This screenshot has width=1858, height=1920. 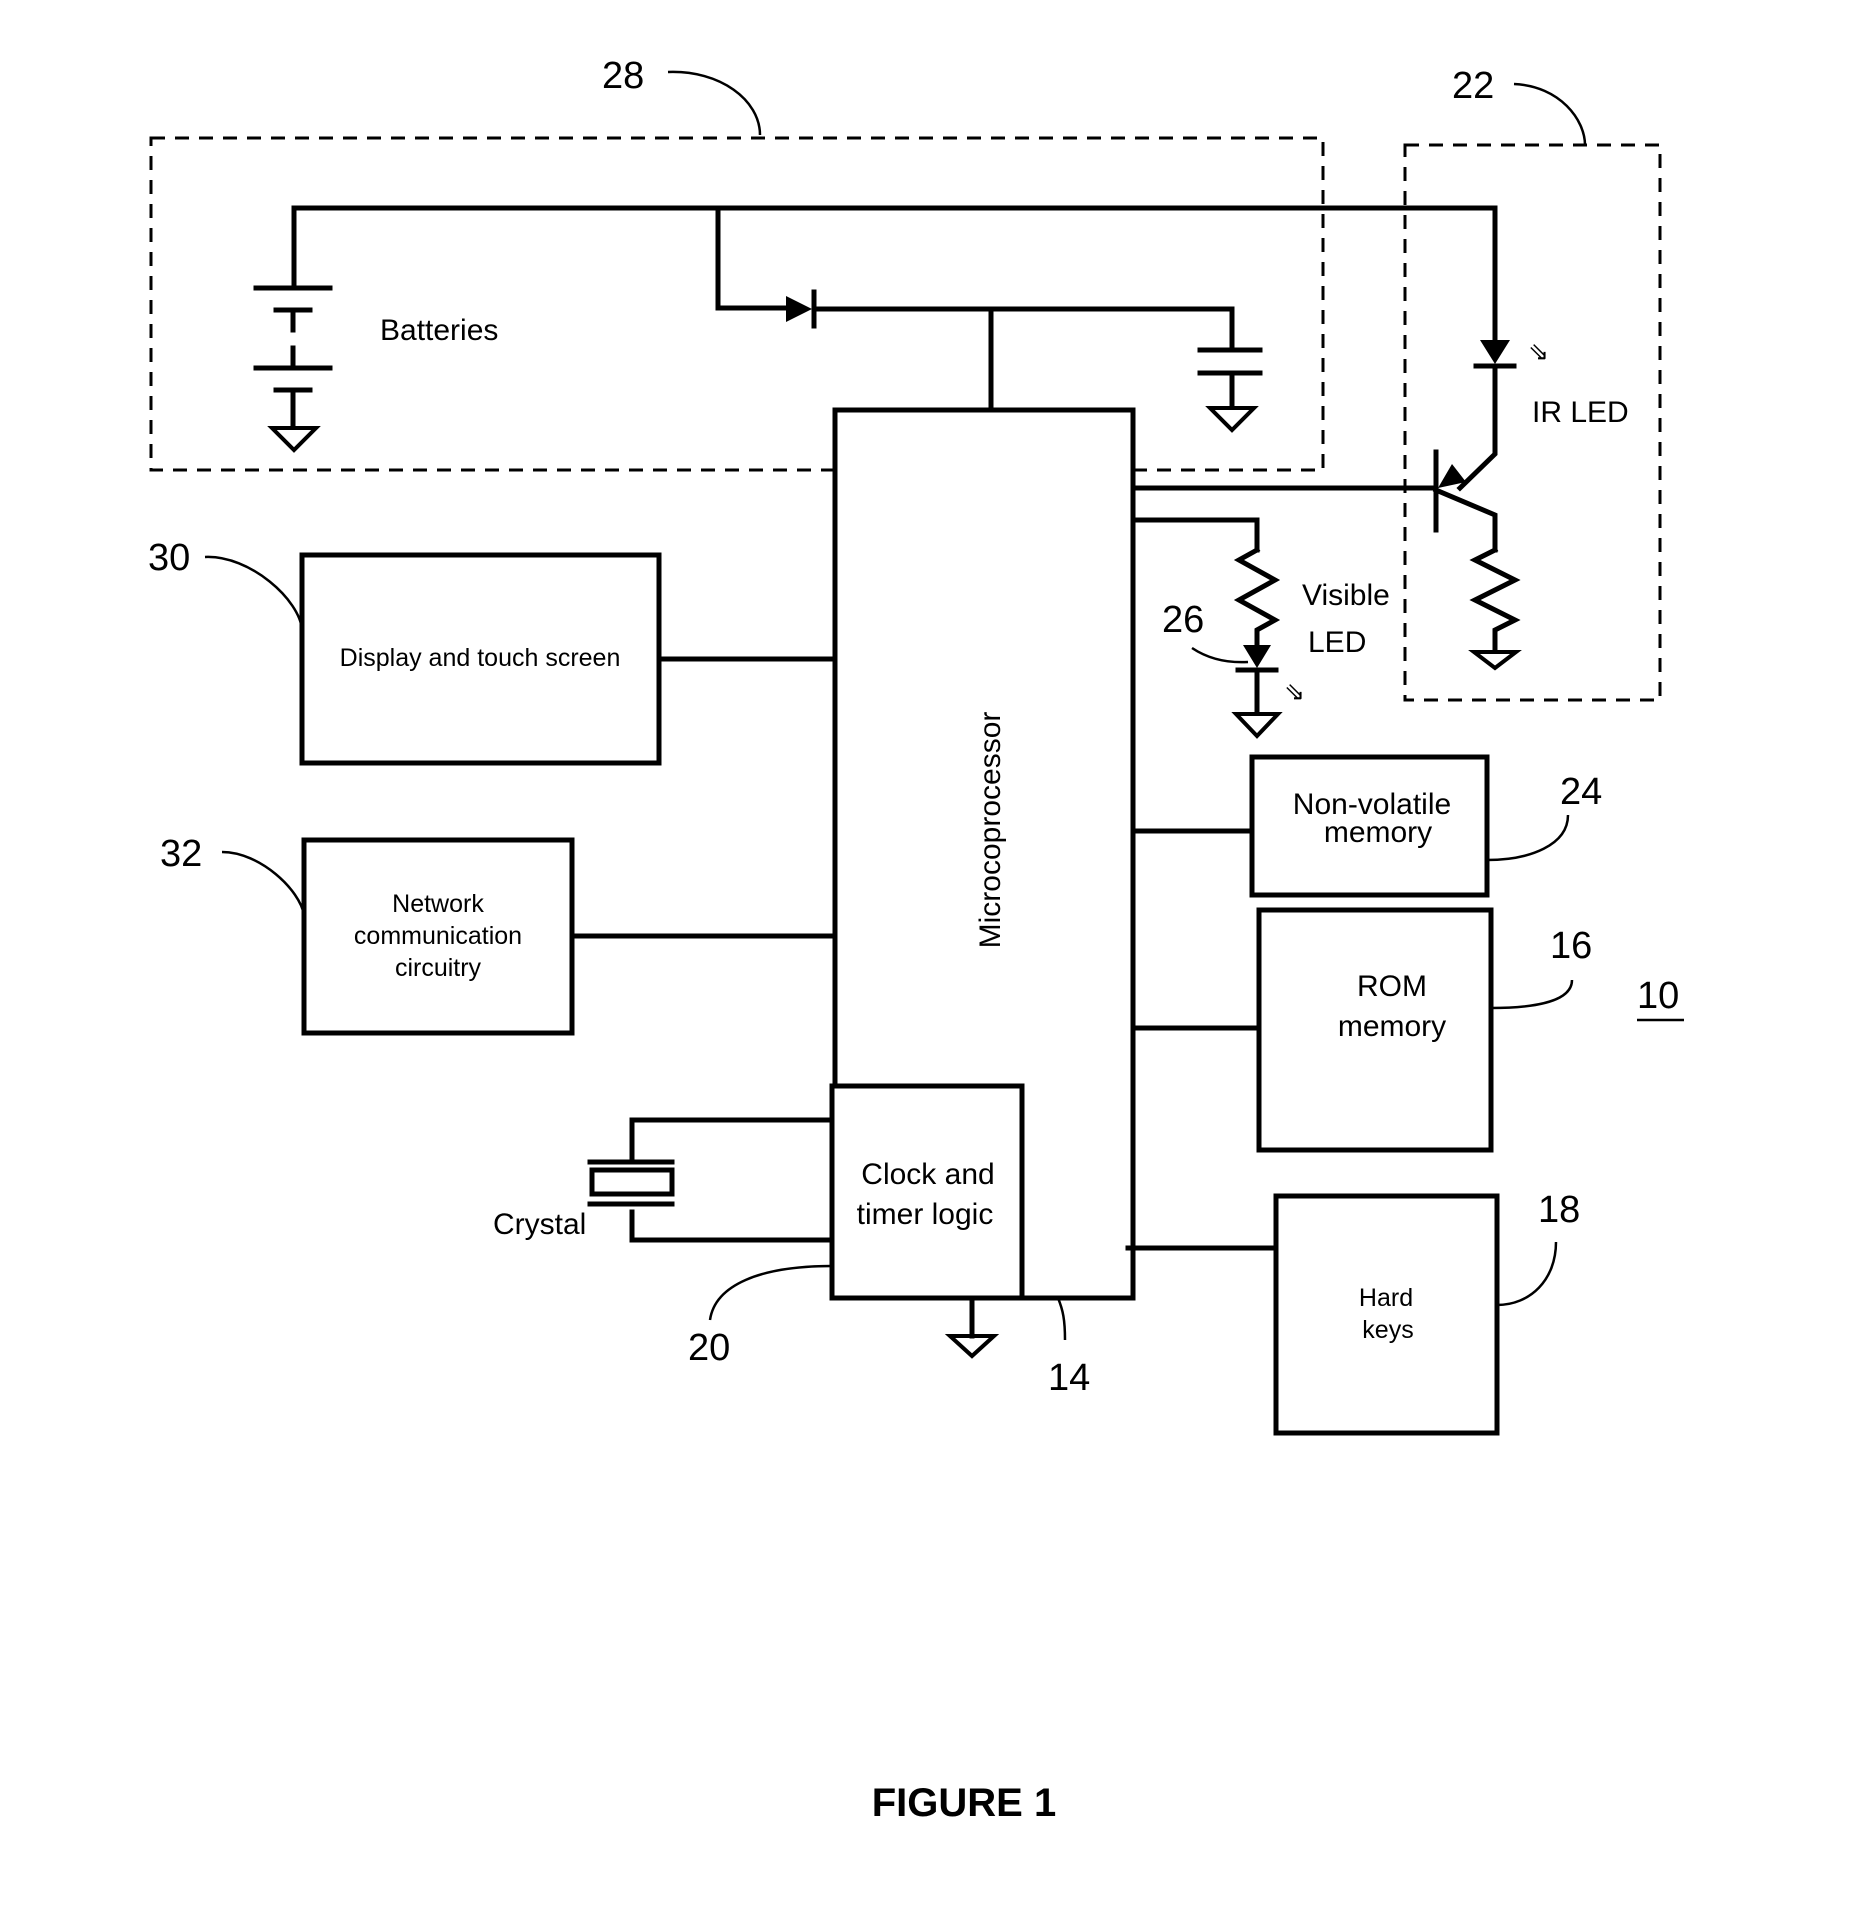 What do you see at coordinates (927, 1192) in the screenshot?
I see `clock-timer-block` at bounding box center [927, 1192].